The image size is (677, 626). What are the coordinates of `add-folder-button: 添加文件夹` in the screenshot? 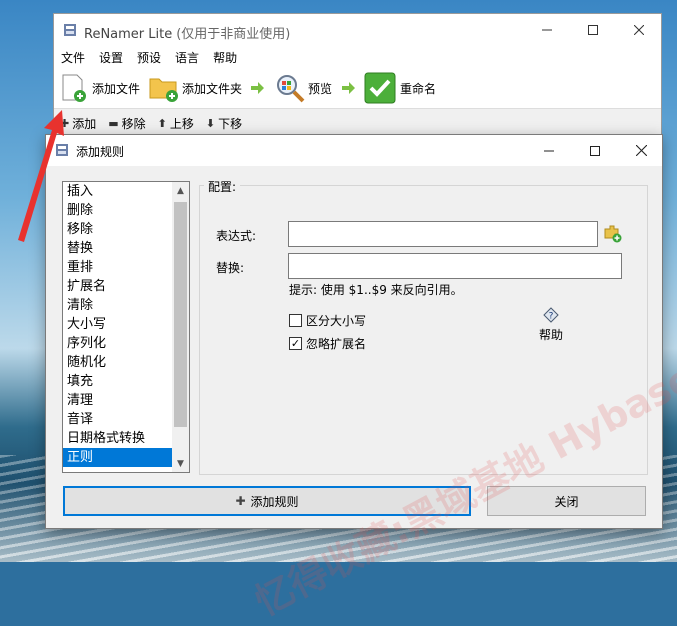 It's located at (195, 88).